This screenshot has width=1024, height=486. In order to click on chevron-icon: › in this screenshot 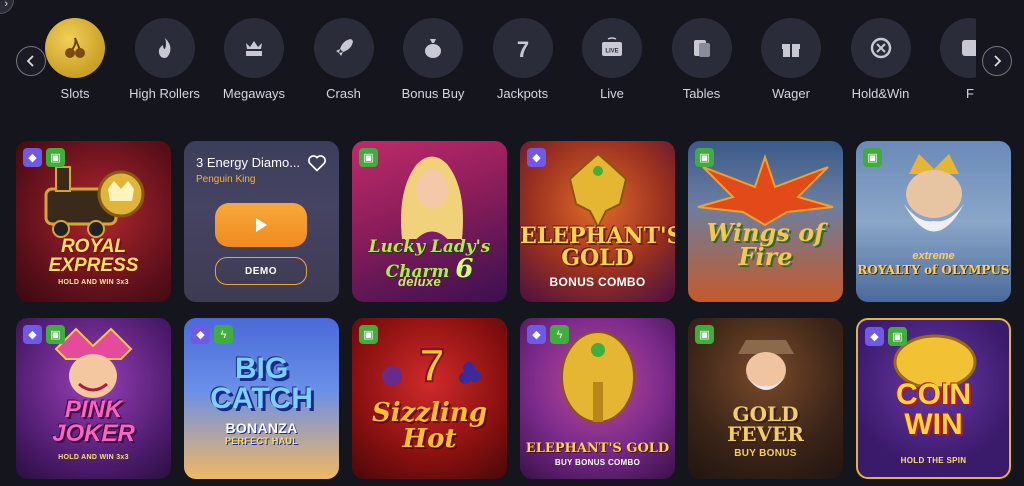, I will do `click(6, 5)`.